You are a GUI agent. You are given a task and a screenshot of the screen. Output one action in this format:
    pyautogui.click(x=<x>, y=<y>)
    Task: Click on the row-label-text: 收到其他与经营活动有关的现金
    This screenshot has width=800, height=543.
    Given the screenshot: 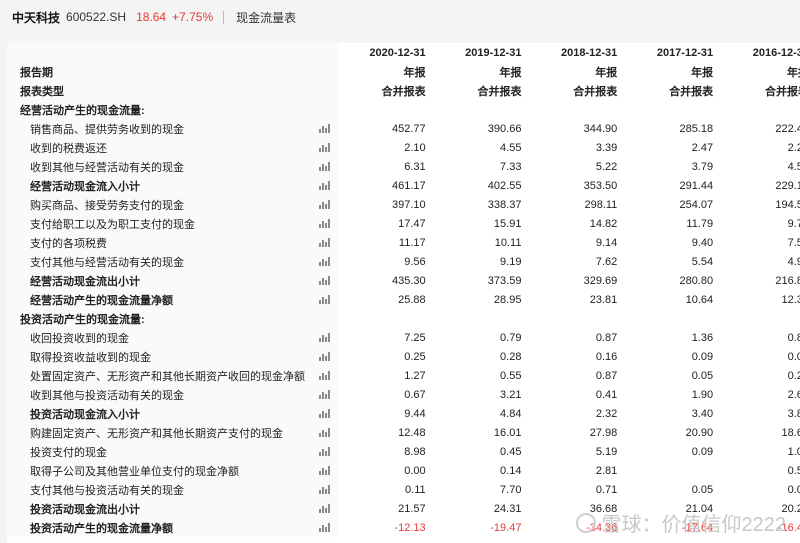 What is the action you would take?
    pyautogui.click(x=107, y=167)
    